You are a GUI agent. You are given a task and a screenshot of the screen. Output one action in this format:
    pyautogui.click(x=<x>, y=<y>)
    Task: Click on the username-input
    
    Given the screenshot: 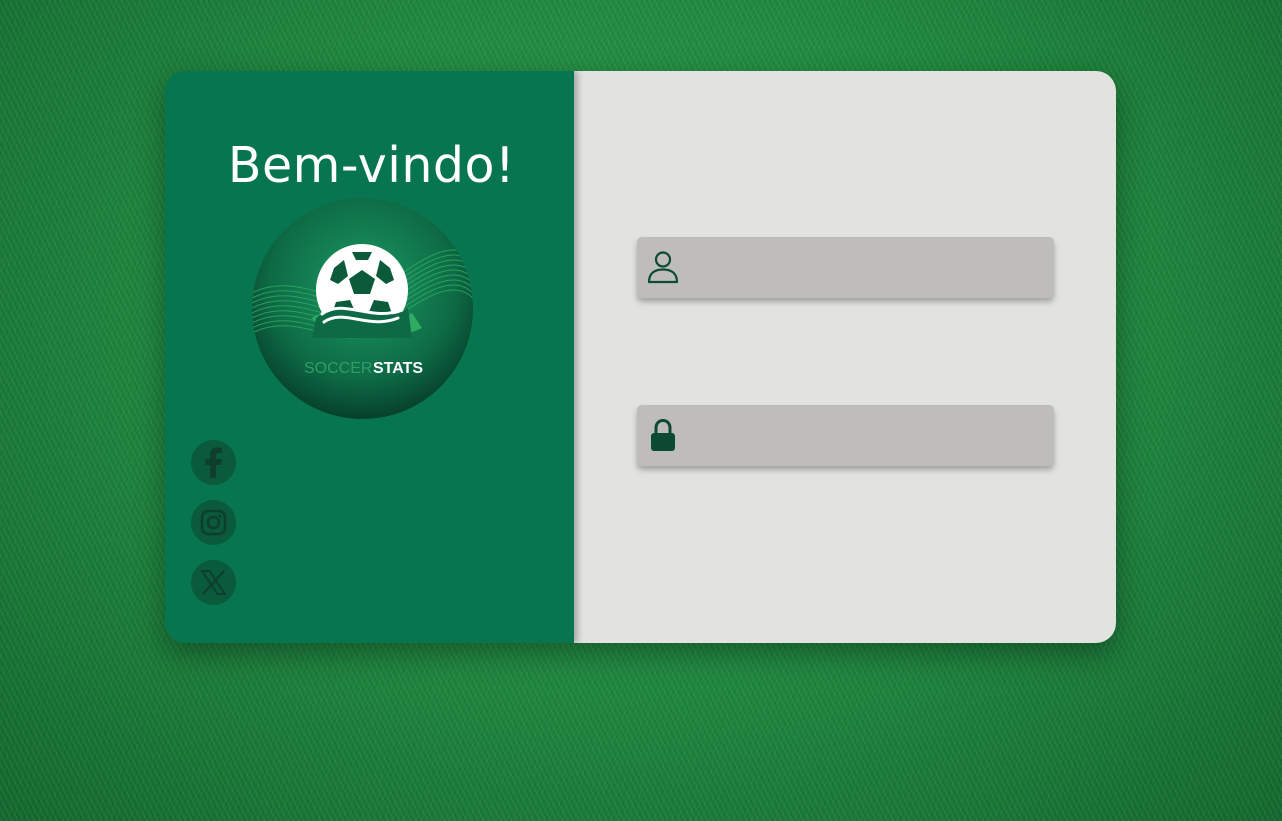 What is the action you would take?
    pyautogui.click(x=866, y=267)
    